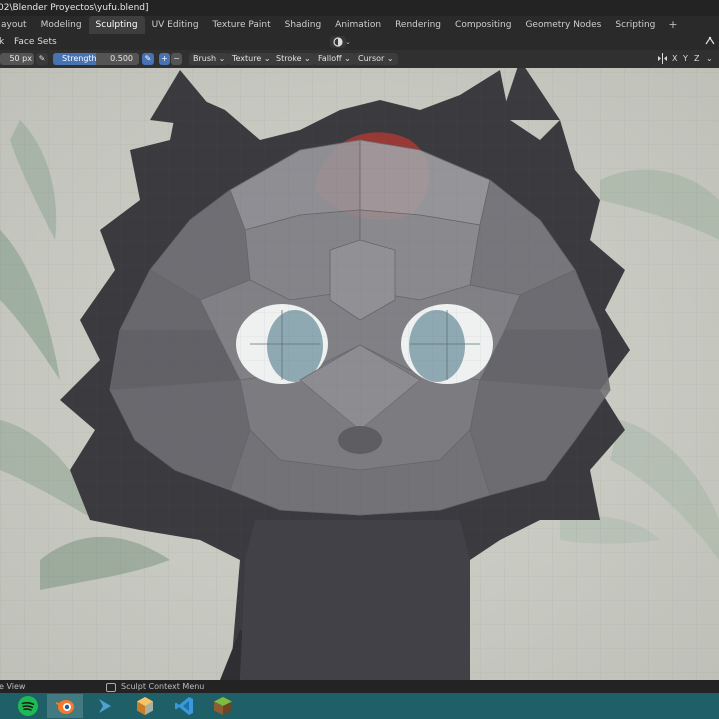  What do you see at coordinates (175, 25) in the screenshot?
I see `tab-uv-editing: UV Editing` at bounding box center [175, 25].